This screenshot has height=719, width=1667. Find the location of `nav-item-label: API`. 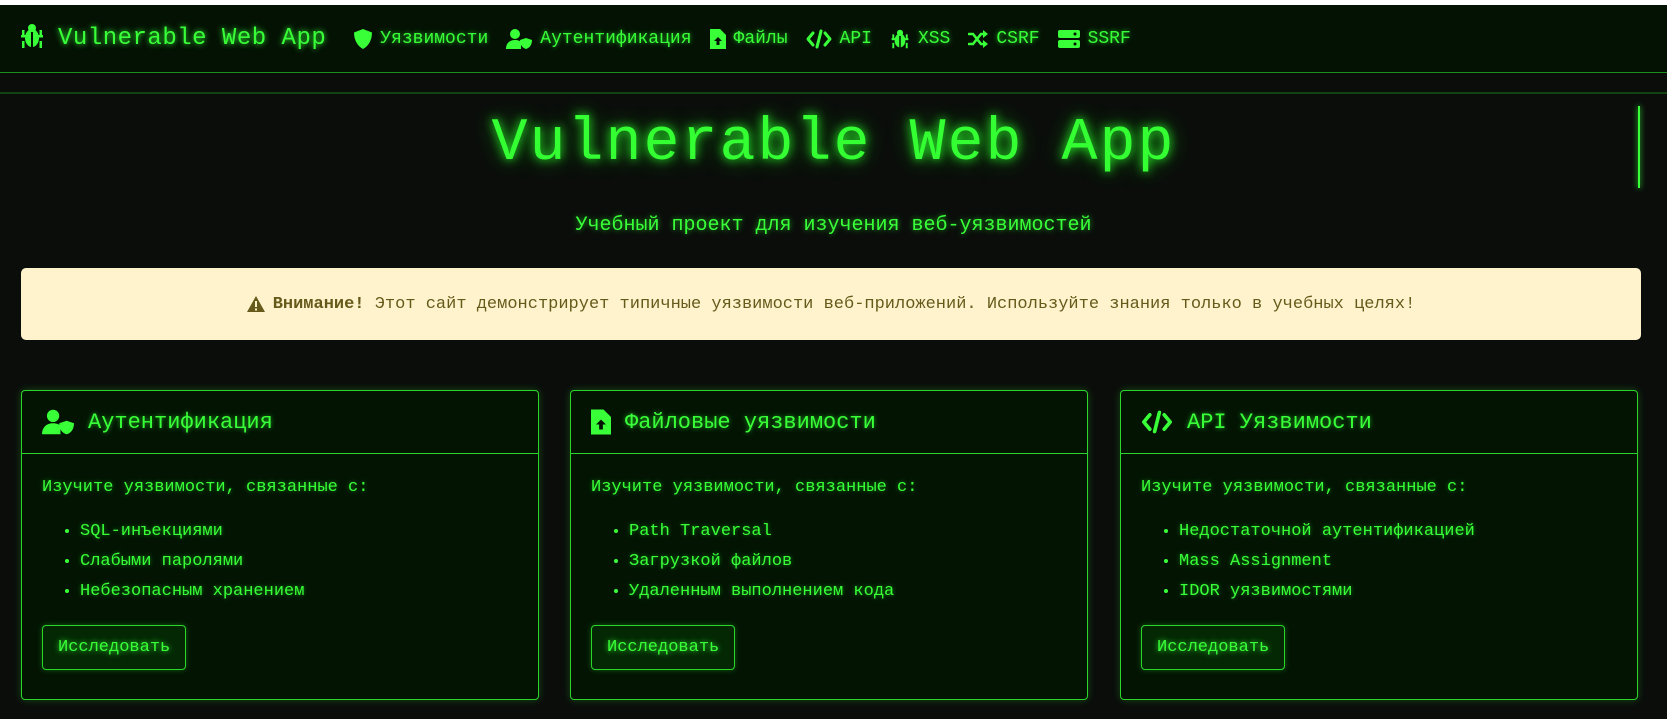

nav-item-label: API is located at coordinates (855, 38).